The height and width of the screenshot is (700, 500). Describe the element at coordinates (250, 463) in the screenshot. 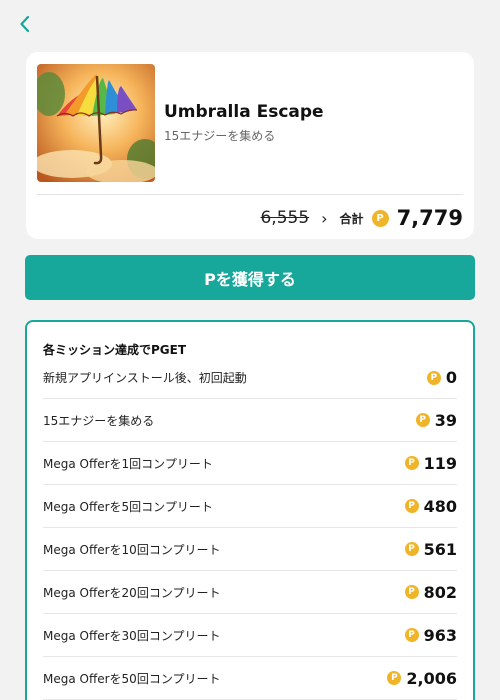

I see `mission-row: Mega Offerを1回コンプリート P 119` at that location.